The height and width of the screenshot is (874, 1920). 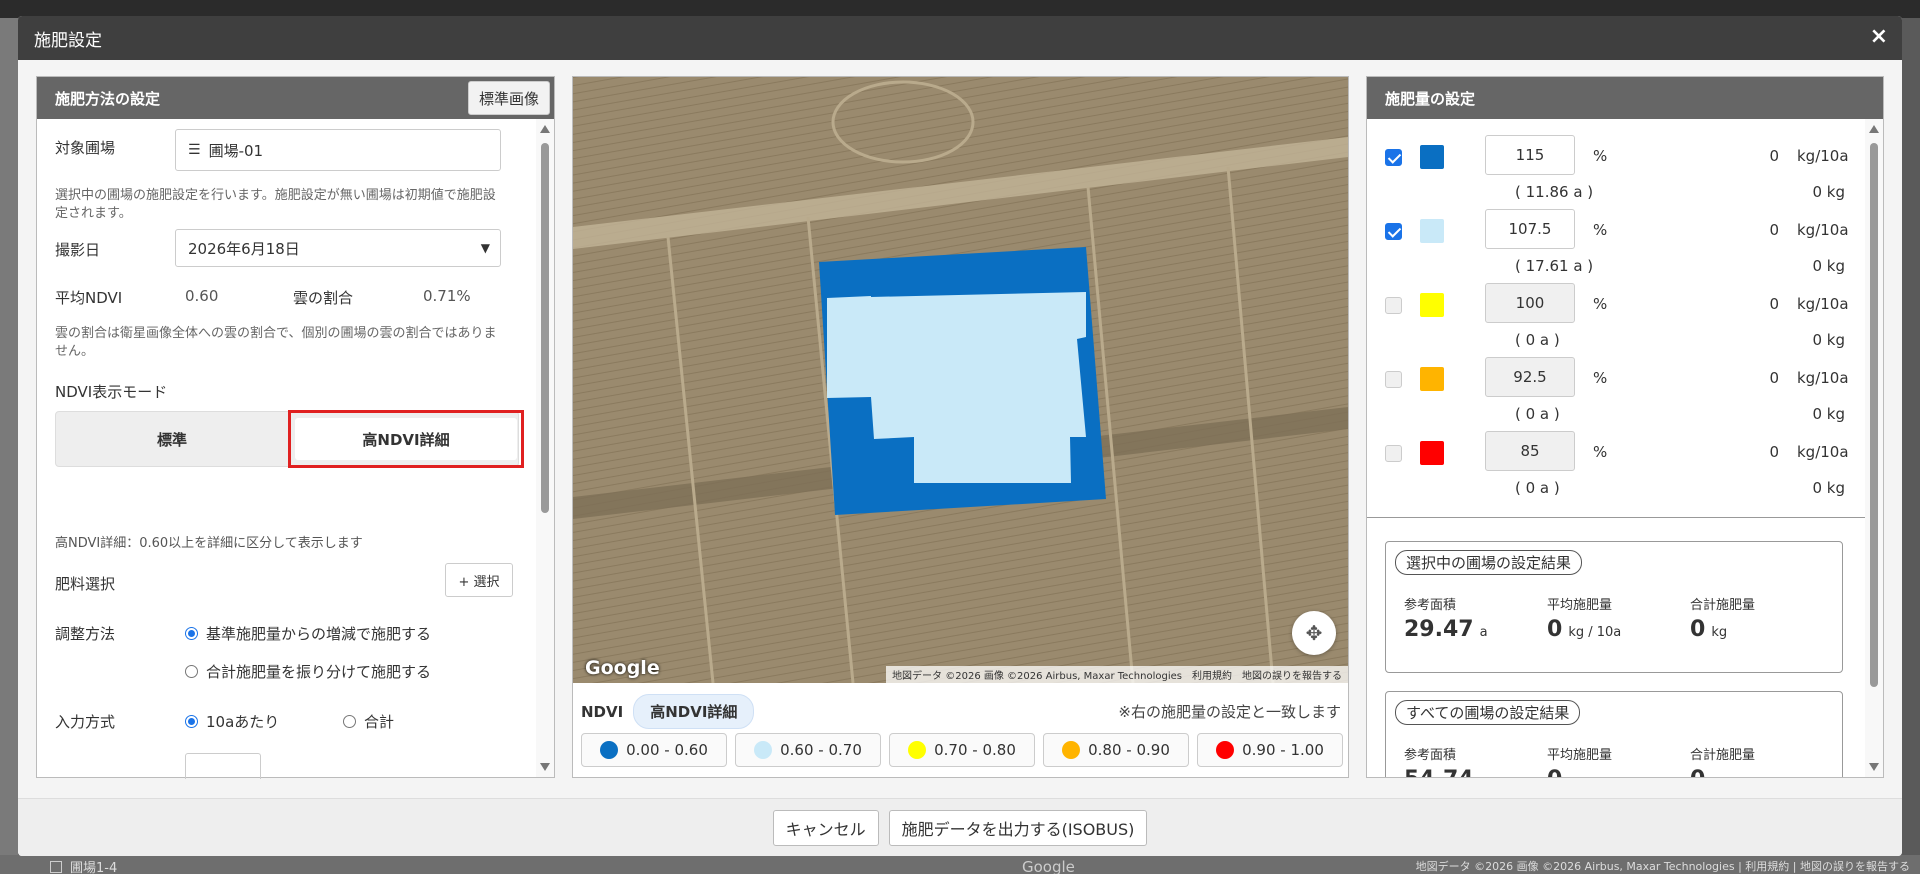 I want to click on radio-selected-icon, so click(x=191, y=721).